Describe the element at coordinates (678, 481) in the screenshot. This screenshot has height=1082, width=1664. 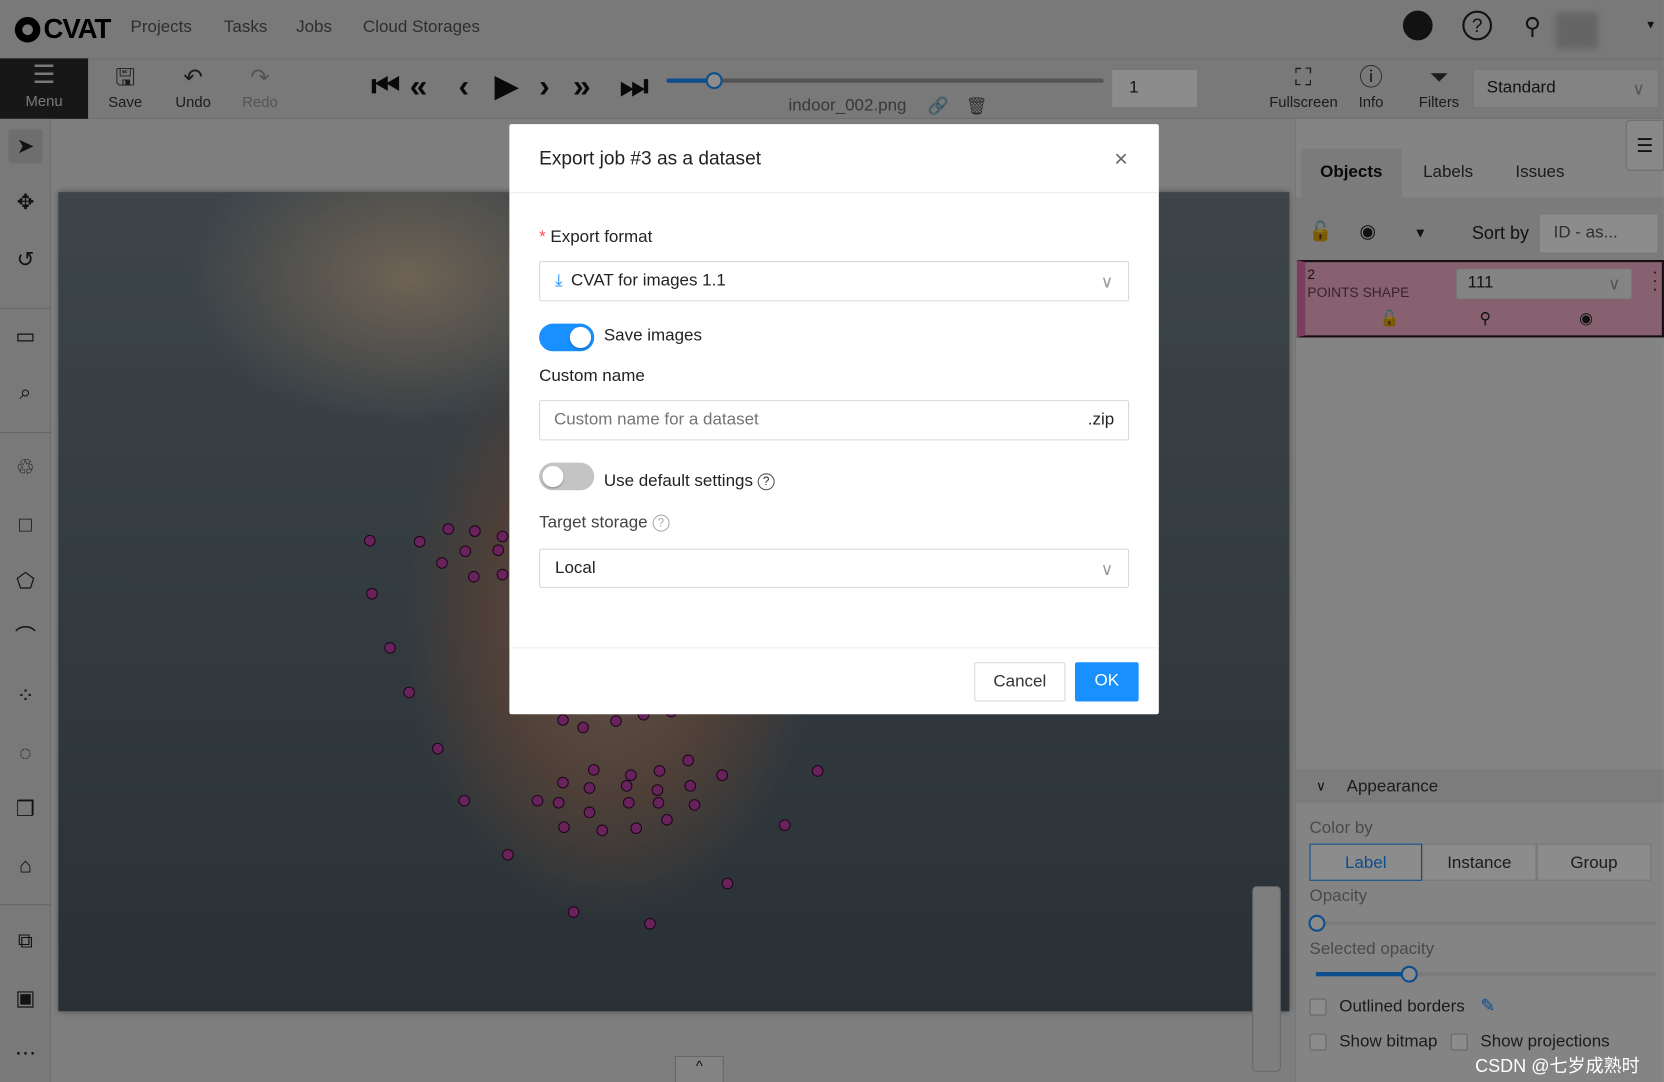
I see `use-default-settings-label: Use default settings` at that location.